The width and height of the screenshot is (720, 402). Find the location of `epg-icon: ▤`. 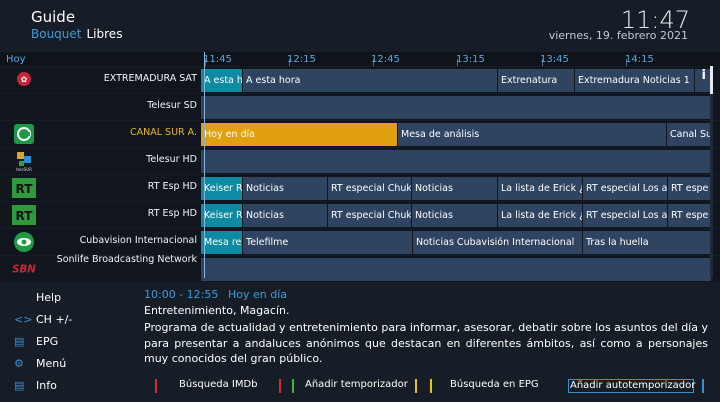

epg-icon: ▤ is located at coordinates (19, 341).